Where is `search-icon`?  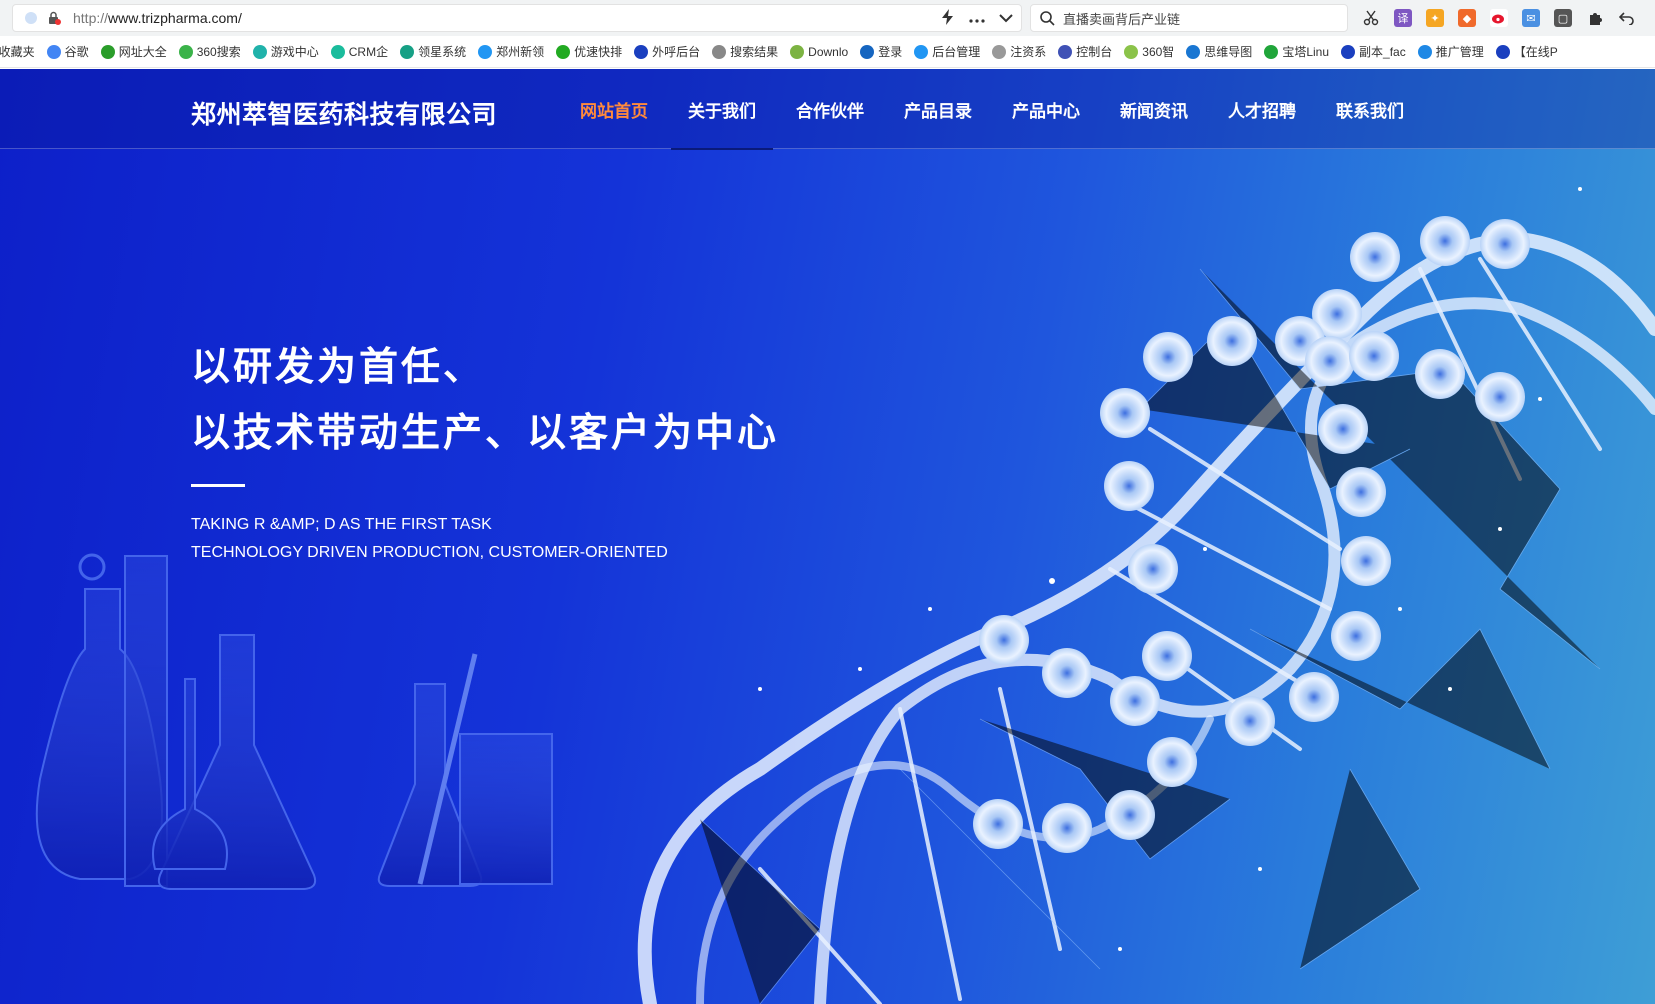 search-icon is located at coordinates (1047, 18).